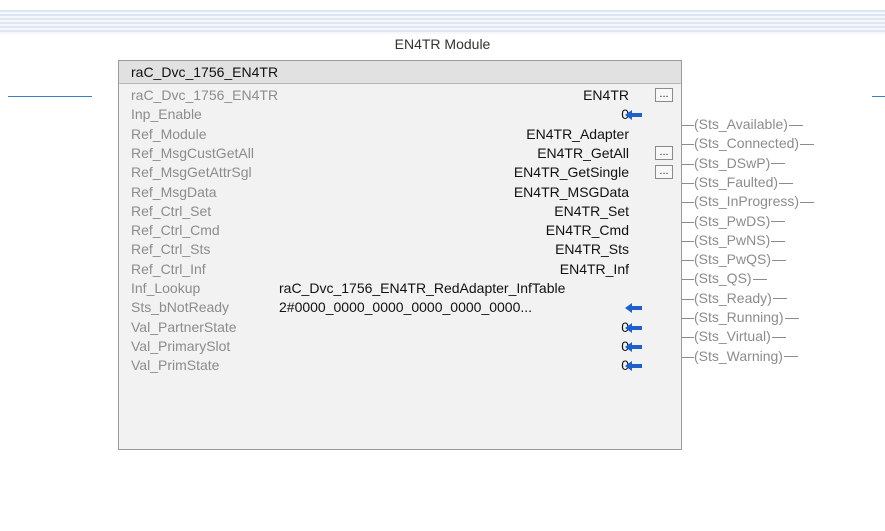 This screenshot has width=885, height=531. What do you see at coordinates (168, 268) in the screenshot?
I see `parameter-name: Ref_Ctrl_Inf` at bounding box center [168, 268].